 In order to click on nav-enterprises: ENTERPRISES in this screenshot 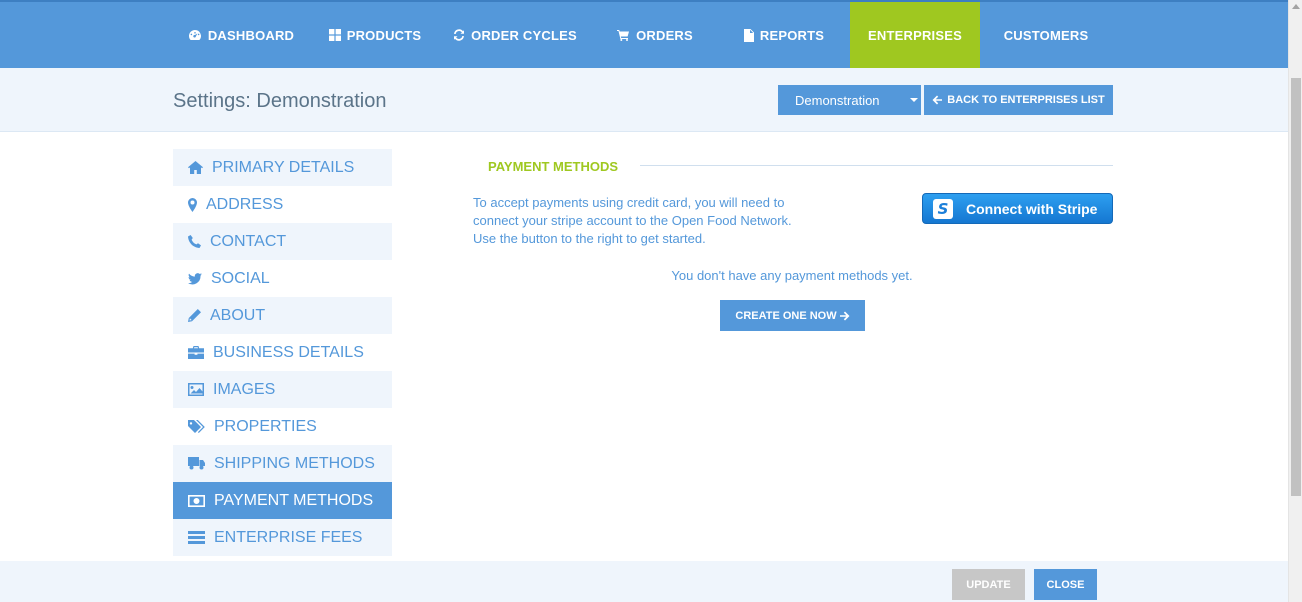, I will do `click(915, 38)`.